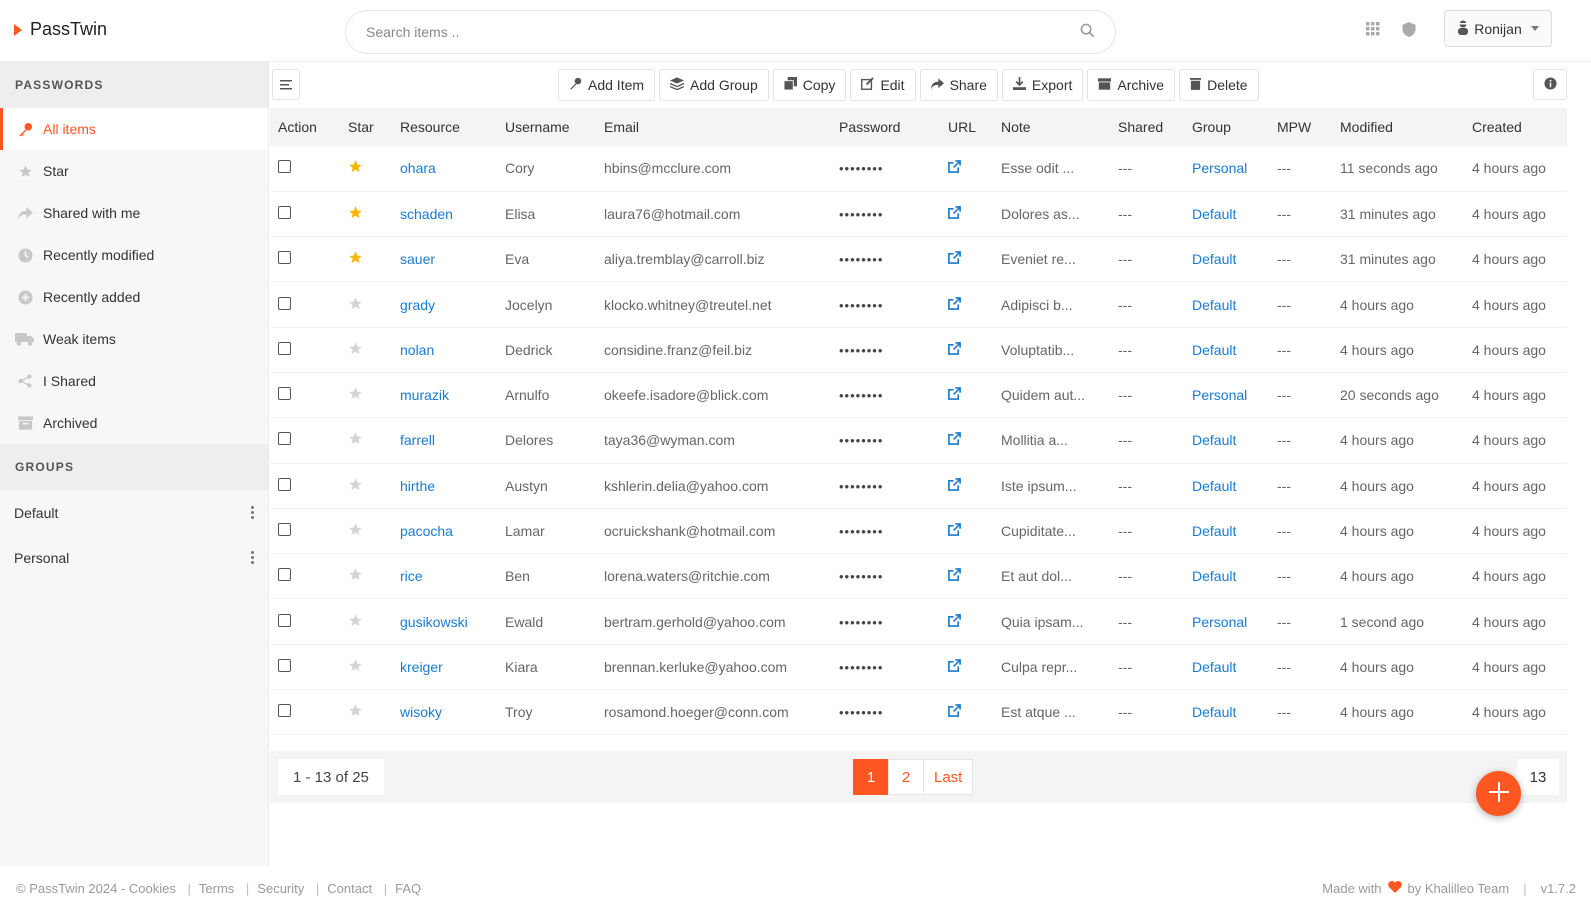 The image size is (1591, 911). What do you see at coordinates (1300, 127) in the screenshot?
I see `column-header-mpw: MPW` at bounding box center [1300, 127].